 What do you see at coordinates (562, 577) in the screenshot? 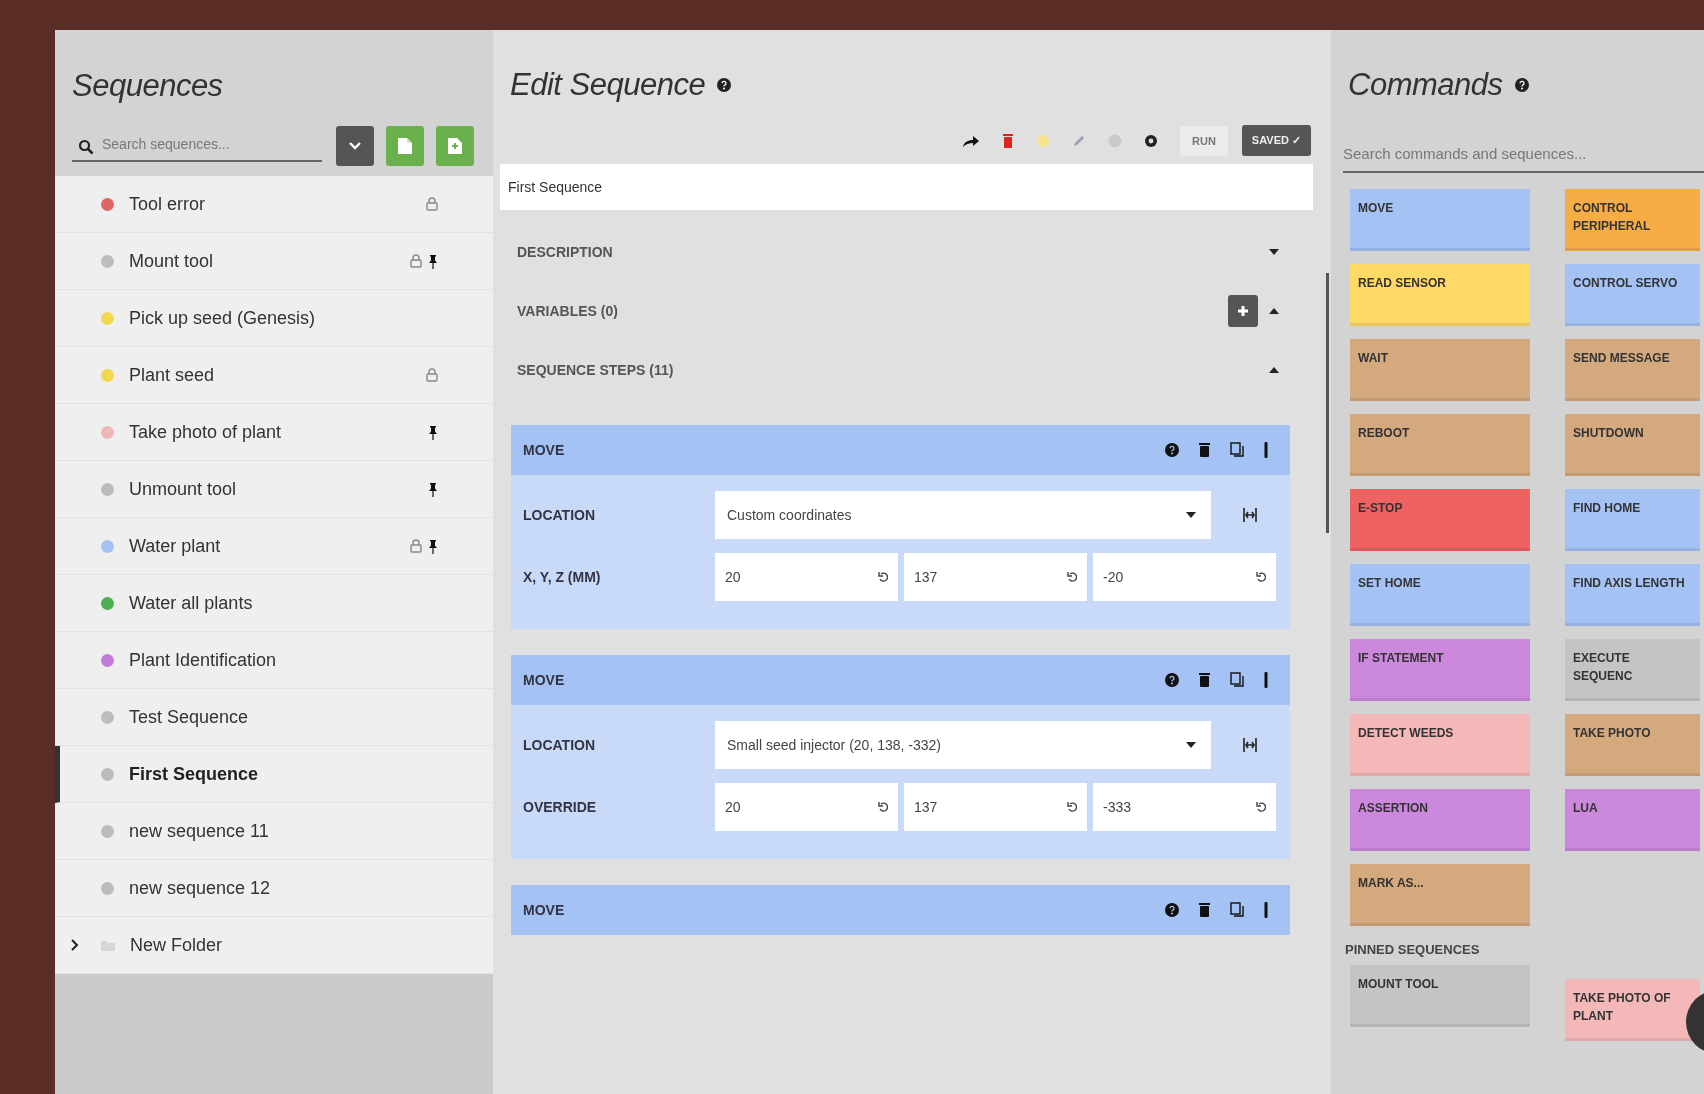
I see `field-label: X, Y, Z (MM)` at bounding box center [562, 577].